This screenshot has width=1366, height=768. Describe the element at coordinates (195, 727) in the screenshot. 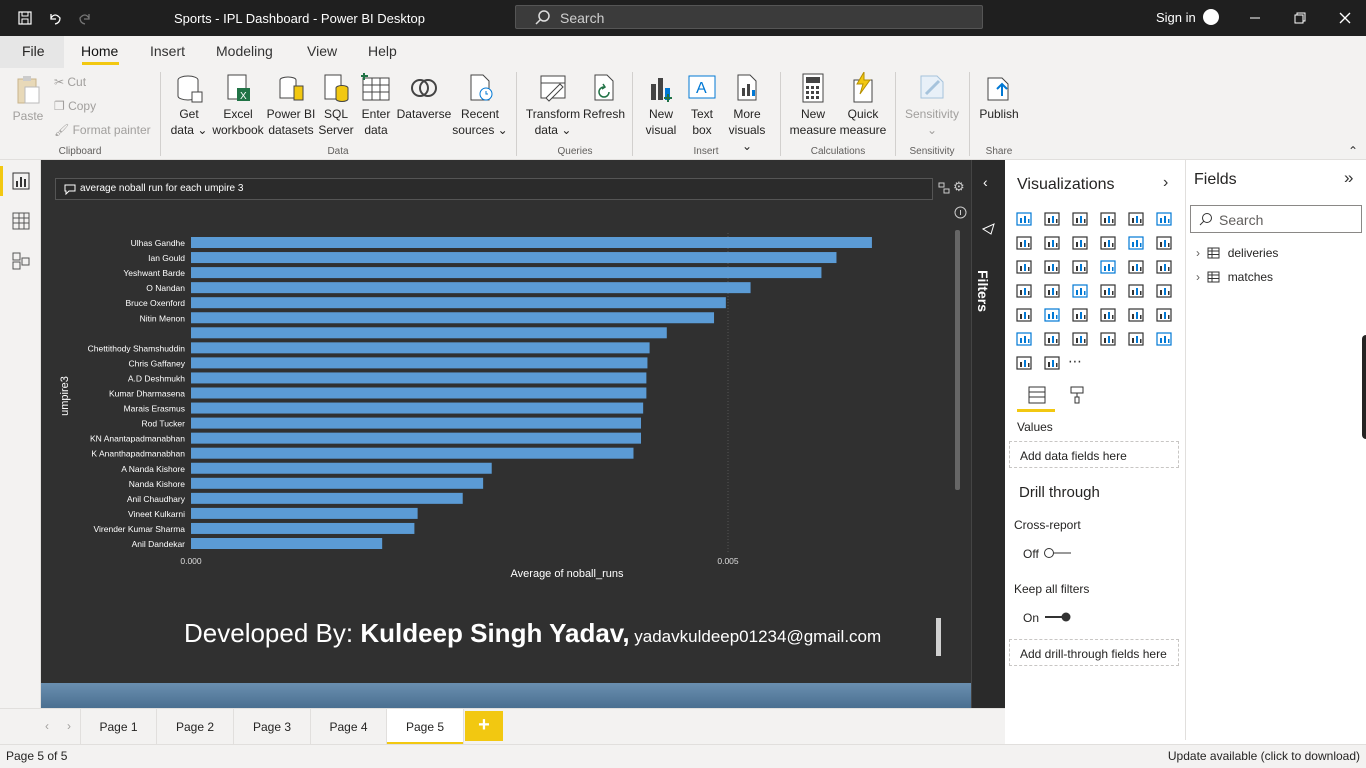

I see `tab-page-2: Page 2` at that location.